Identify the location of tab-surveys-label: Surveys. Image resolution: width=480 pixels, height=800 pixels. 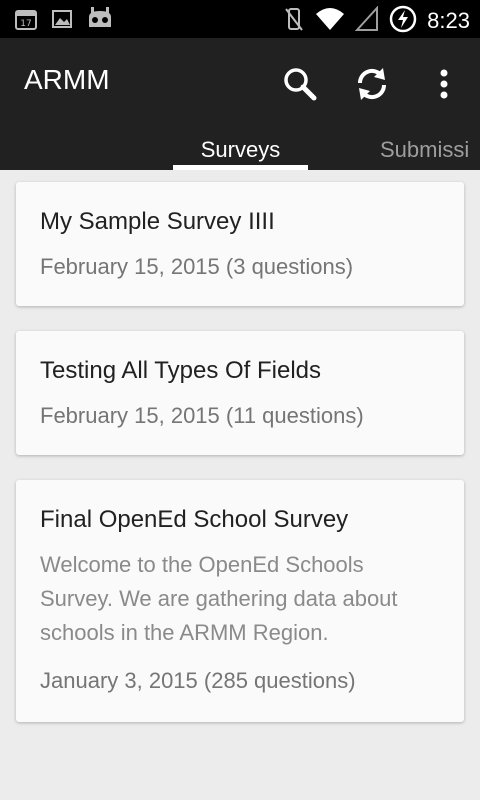
(240, 149).